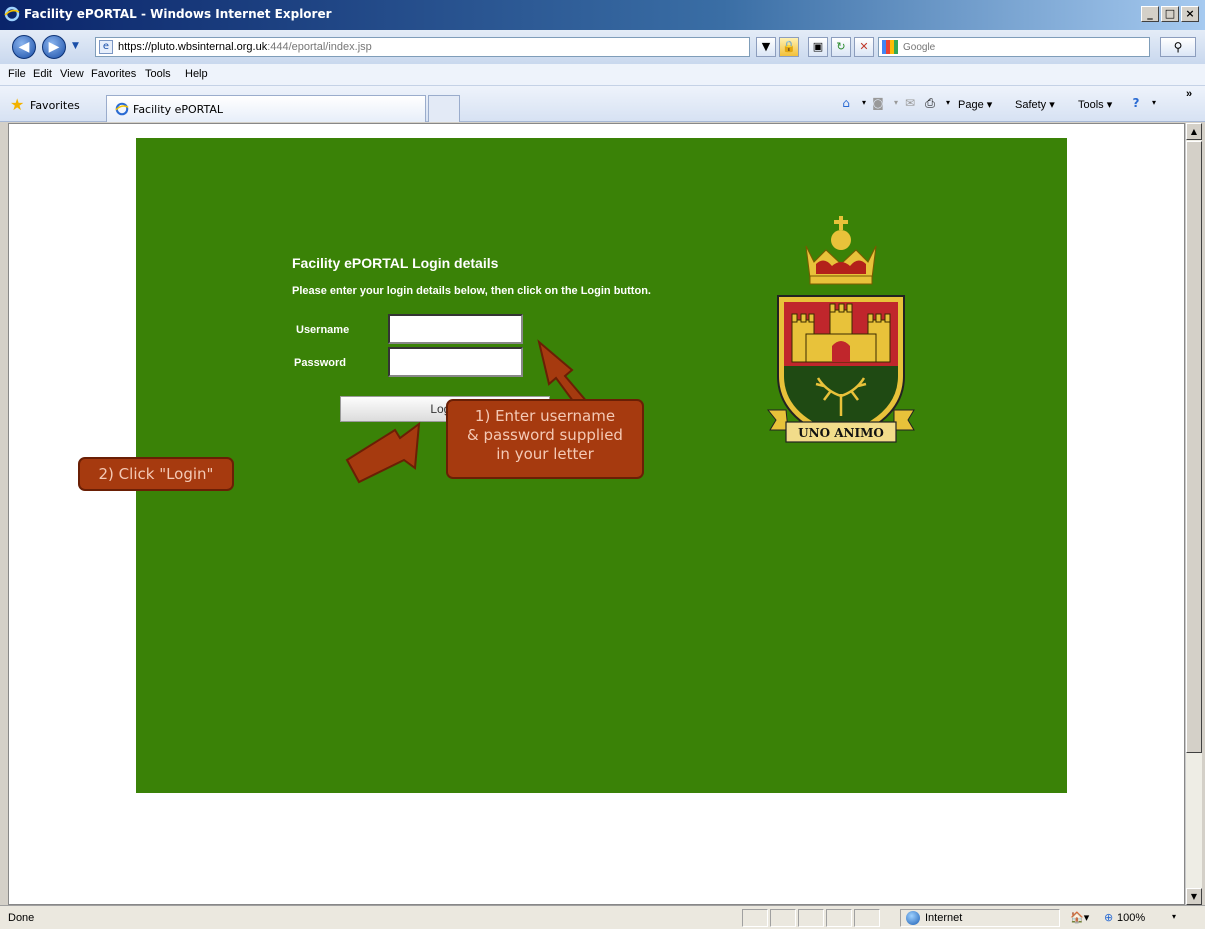 This screenshot has height=929, width=1205. I want to click on security-zone, so click(980, 918).